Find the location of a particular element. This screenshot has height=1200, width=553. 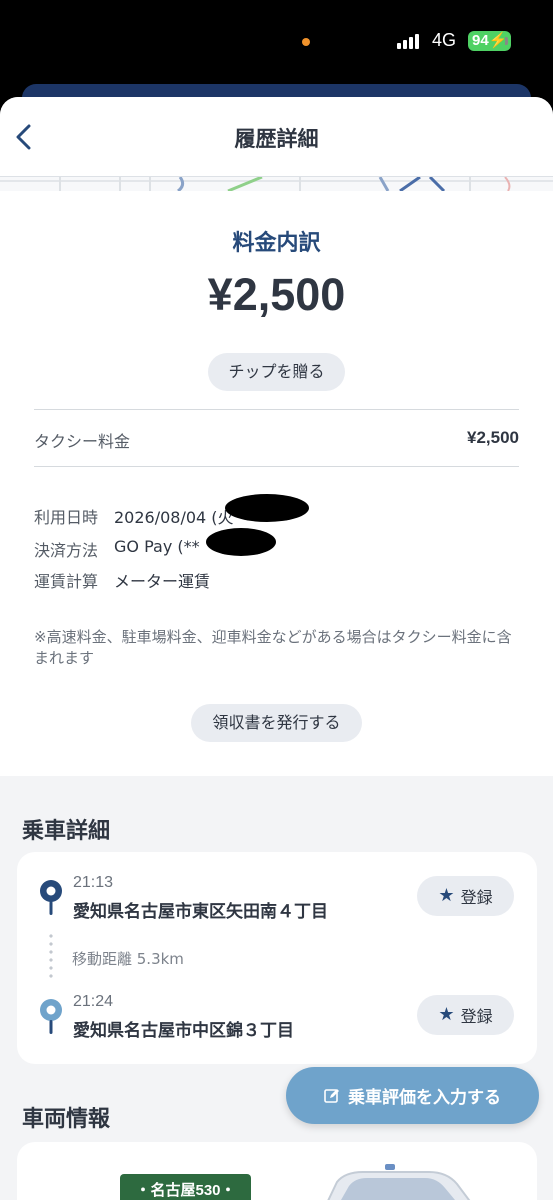

battery-cap is located at coordinates (506, 41).